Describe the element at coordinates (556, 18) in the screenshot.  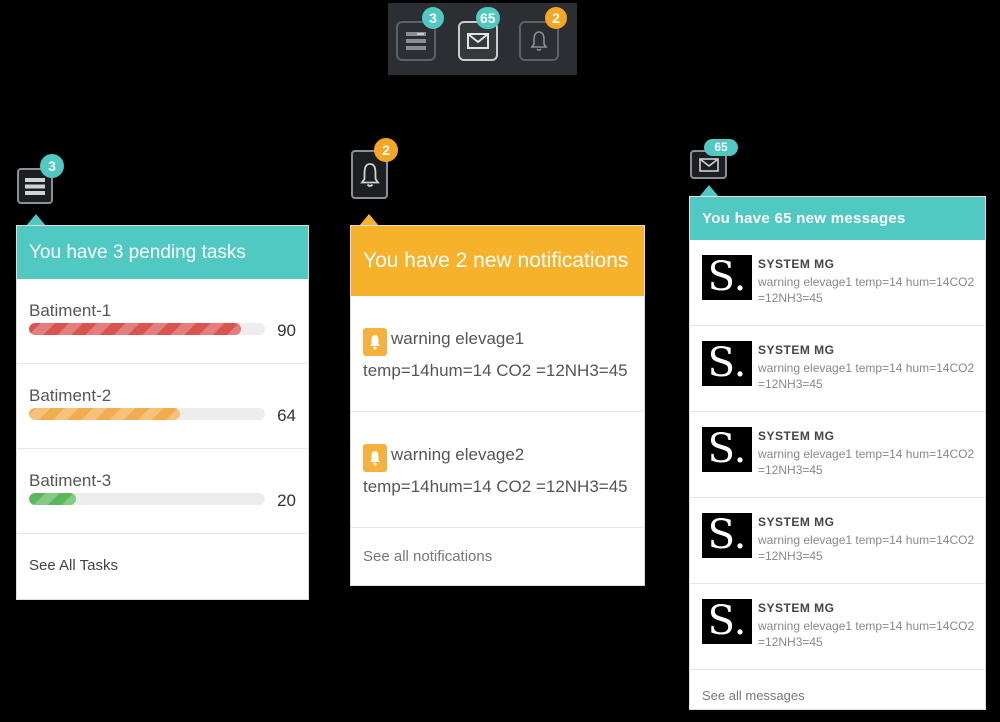
I see `notifications-toolbar-badge: 2` at that location.